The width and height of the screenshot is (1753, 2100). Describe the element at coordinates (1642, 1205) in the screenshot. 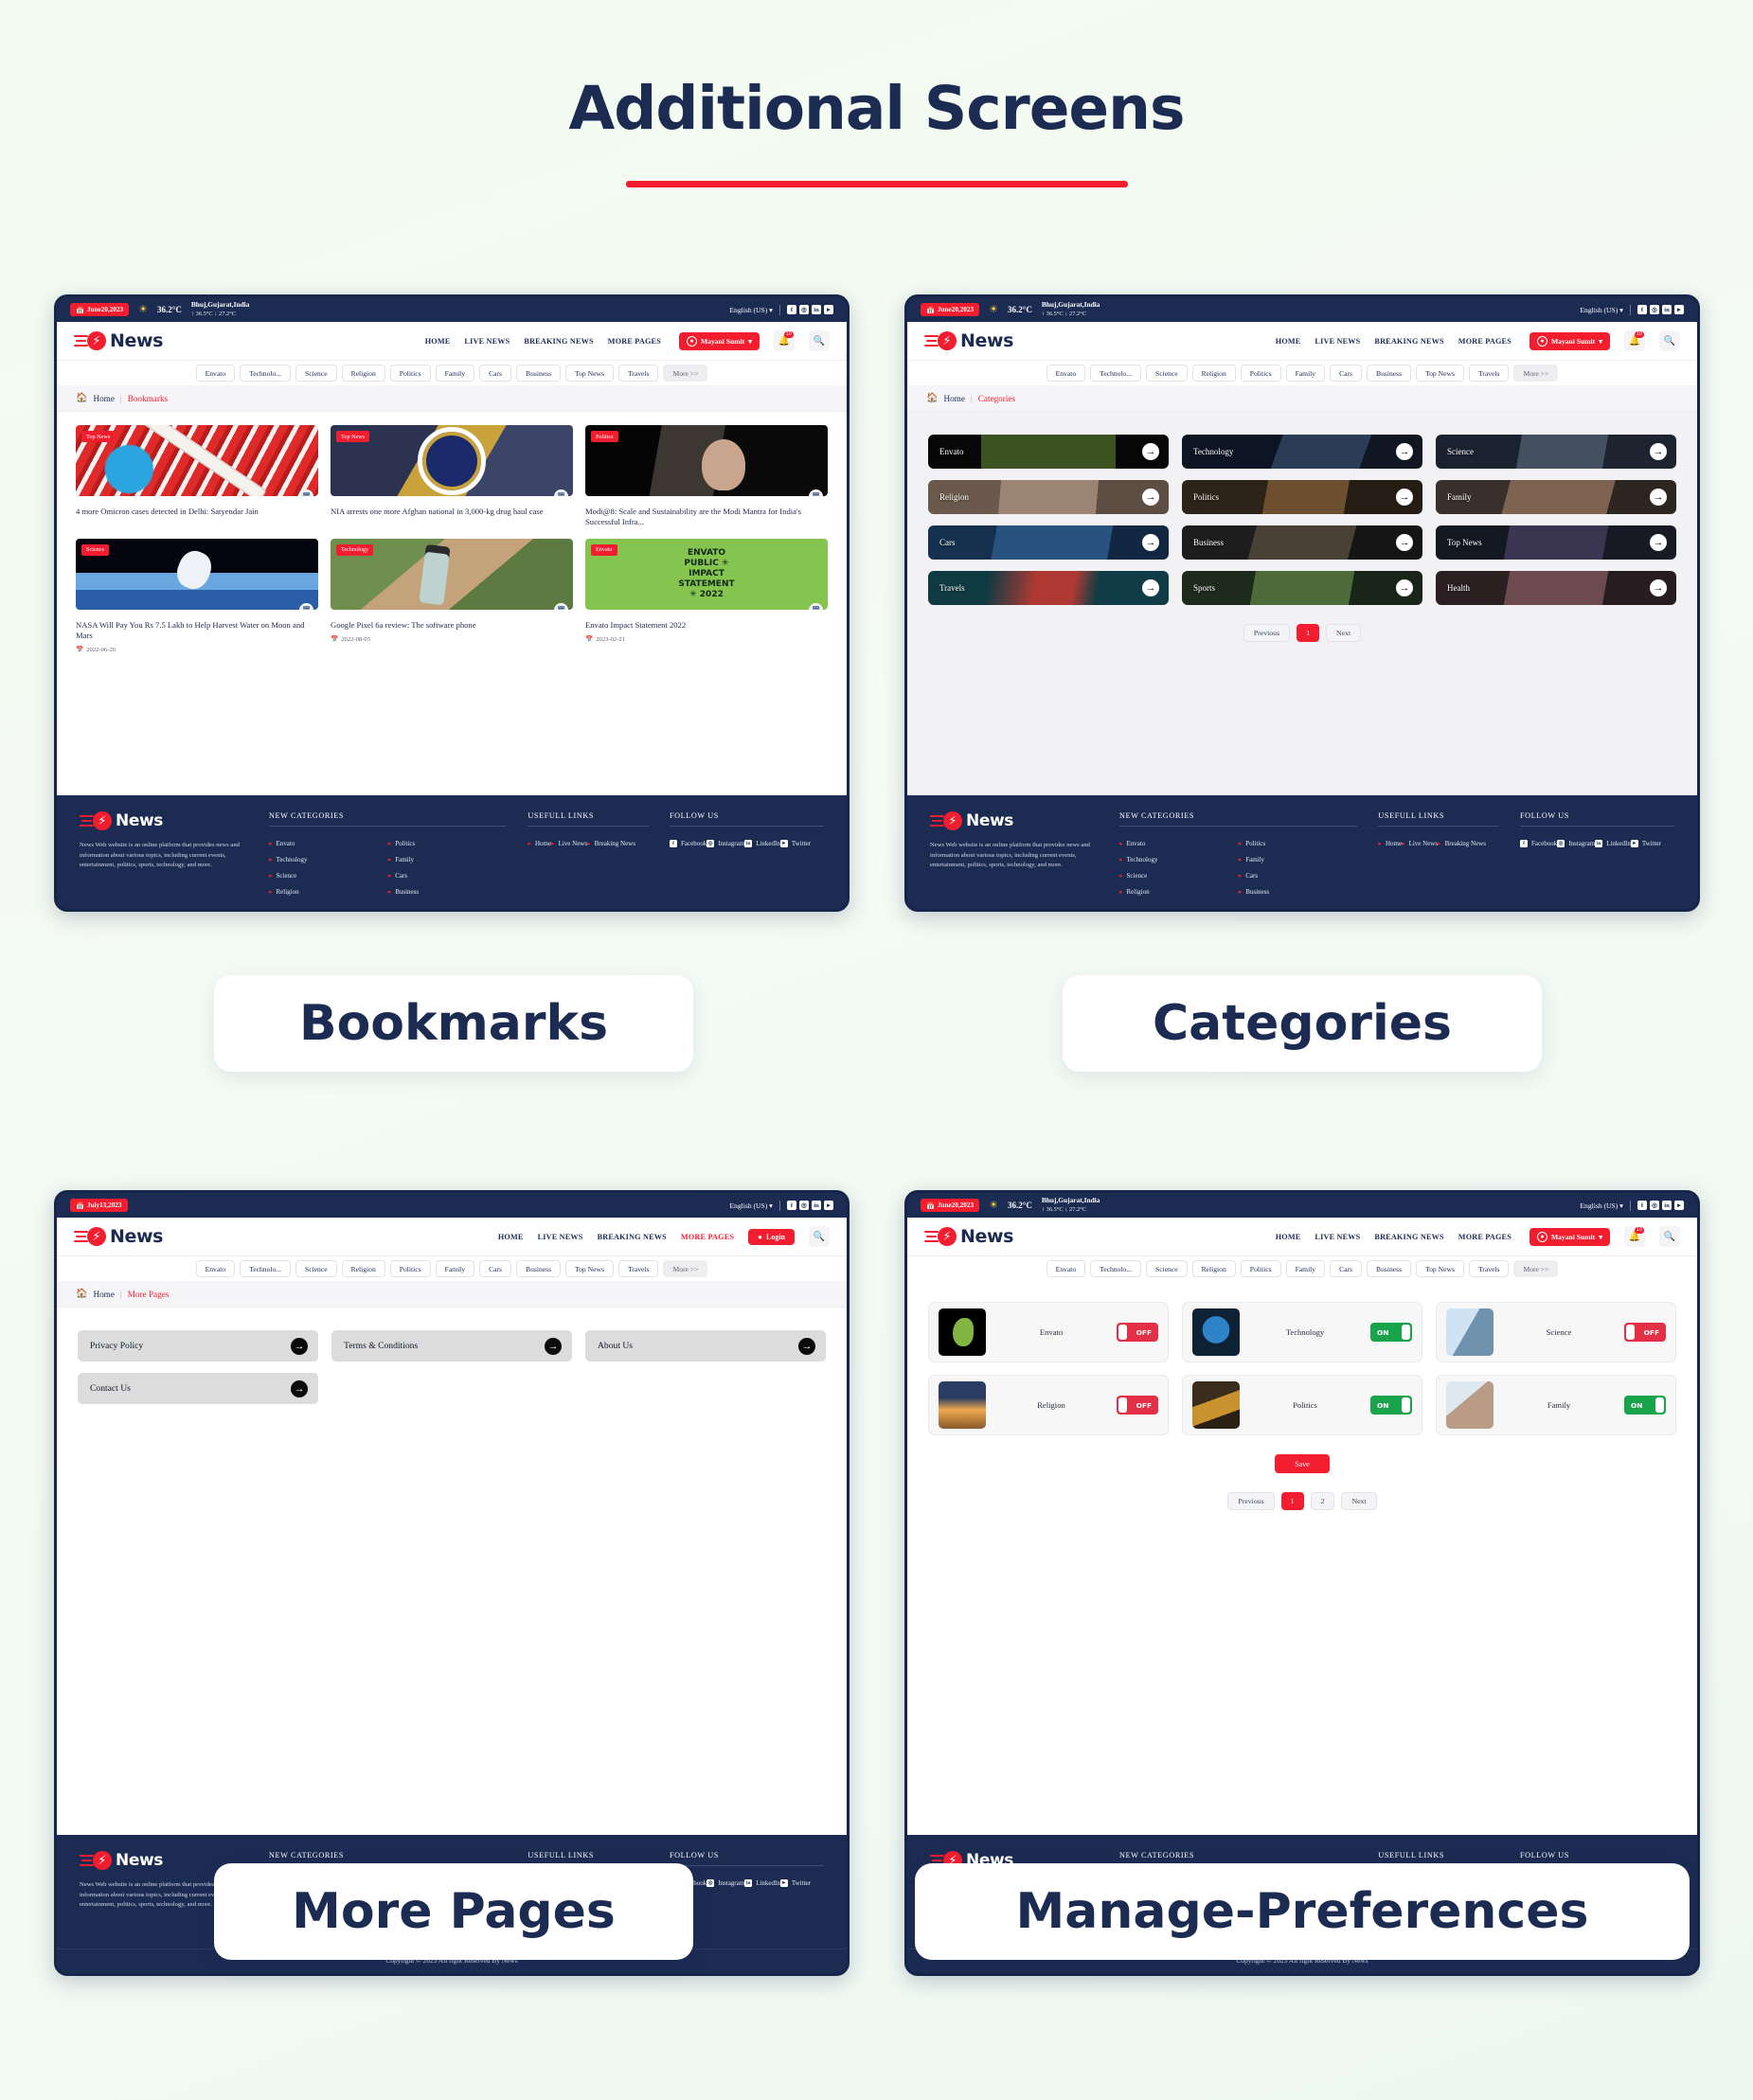

I see `facebook-icon: f` at that location.